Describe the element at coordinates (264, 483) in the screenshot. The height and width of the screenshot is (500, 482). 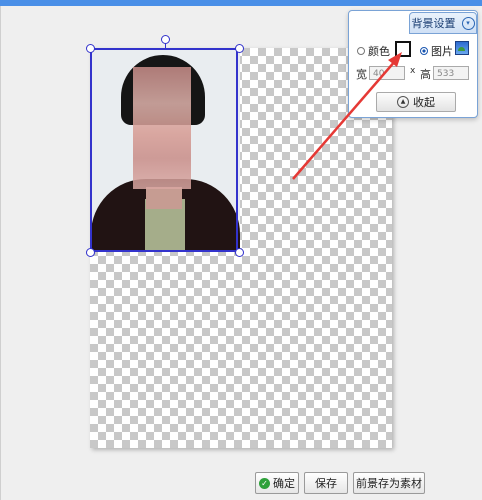
I see `checkmark-icon: ✓` at that location.